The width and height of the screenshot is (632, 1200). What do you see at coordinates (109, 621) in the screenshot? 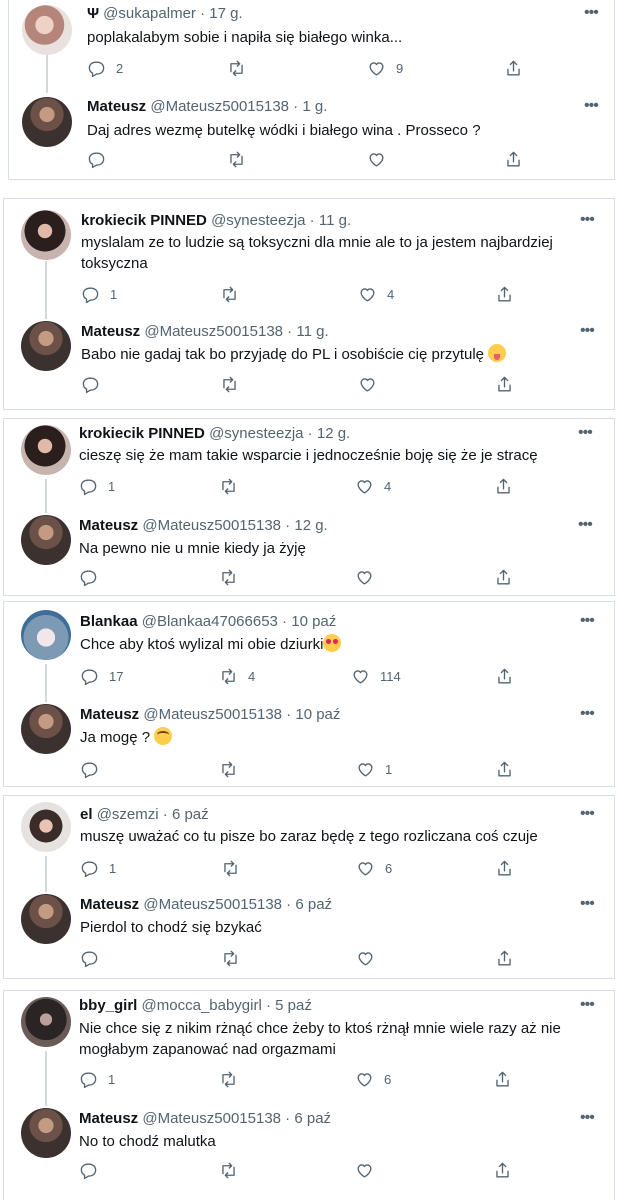
I see `display-name: Blankaa` at bounding box center [109, 621].